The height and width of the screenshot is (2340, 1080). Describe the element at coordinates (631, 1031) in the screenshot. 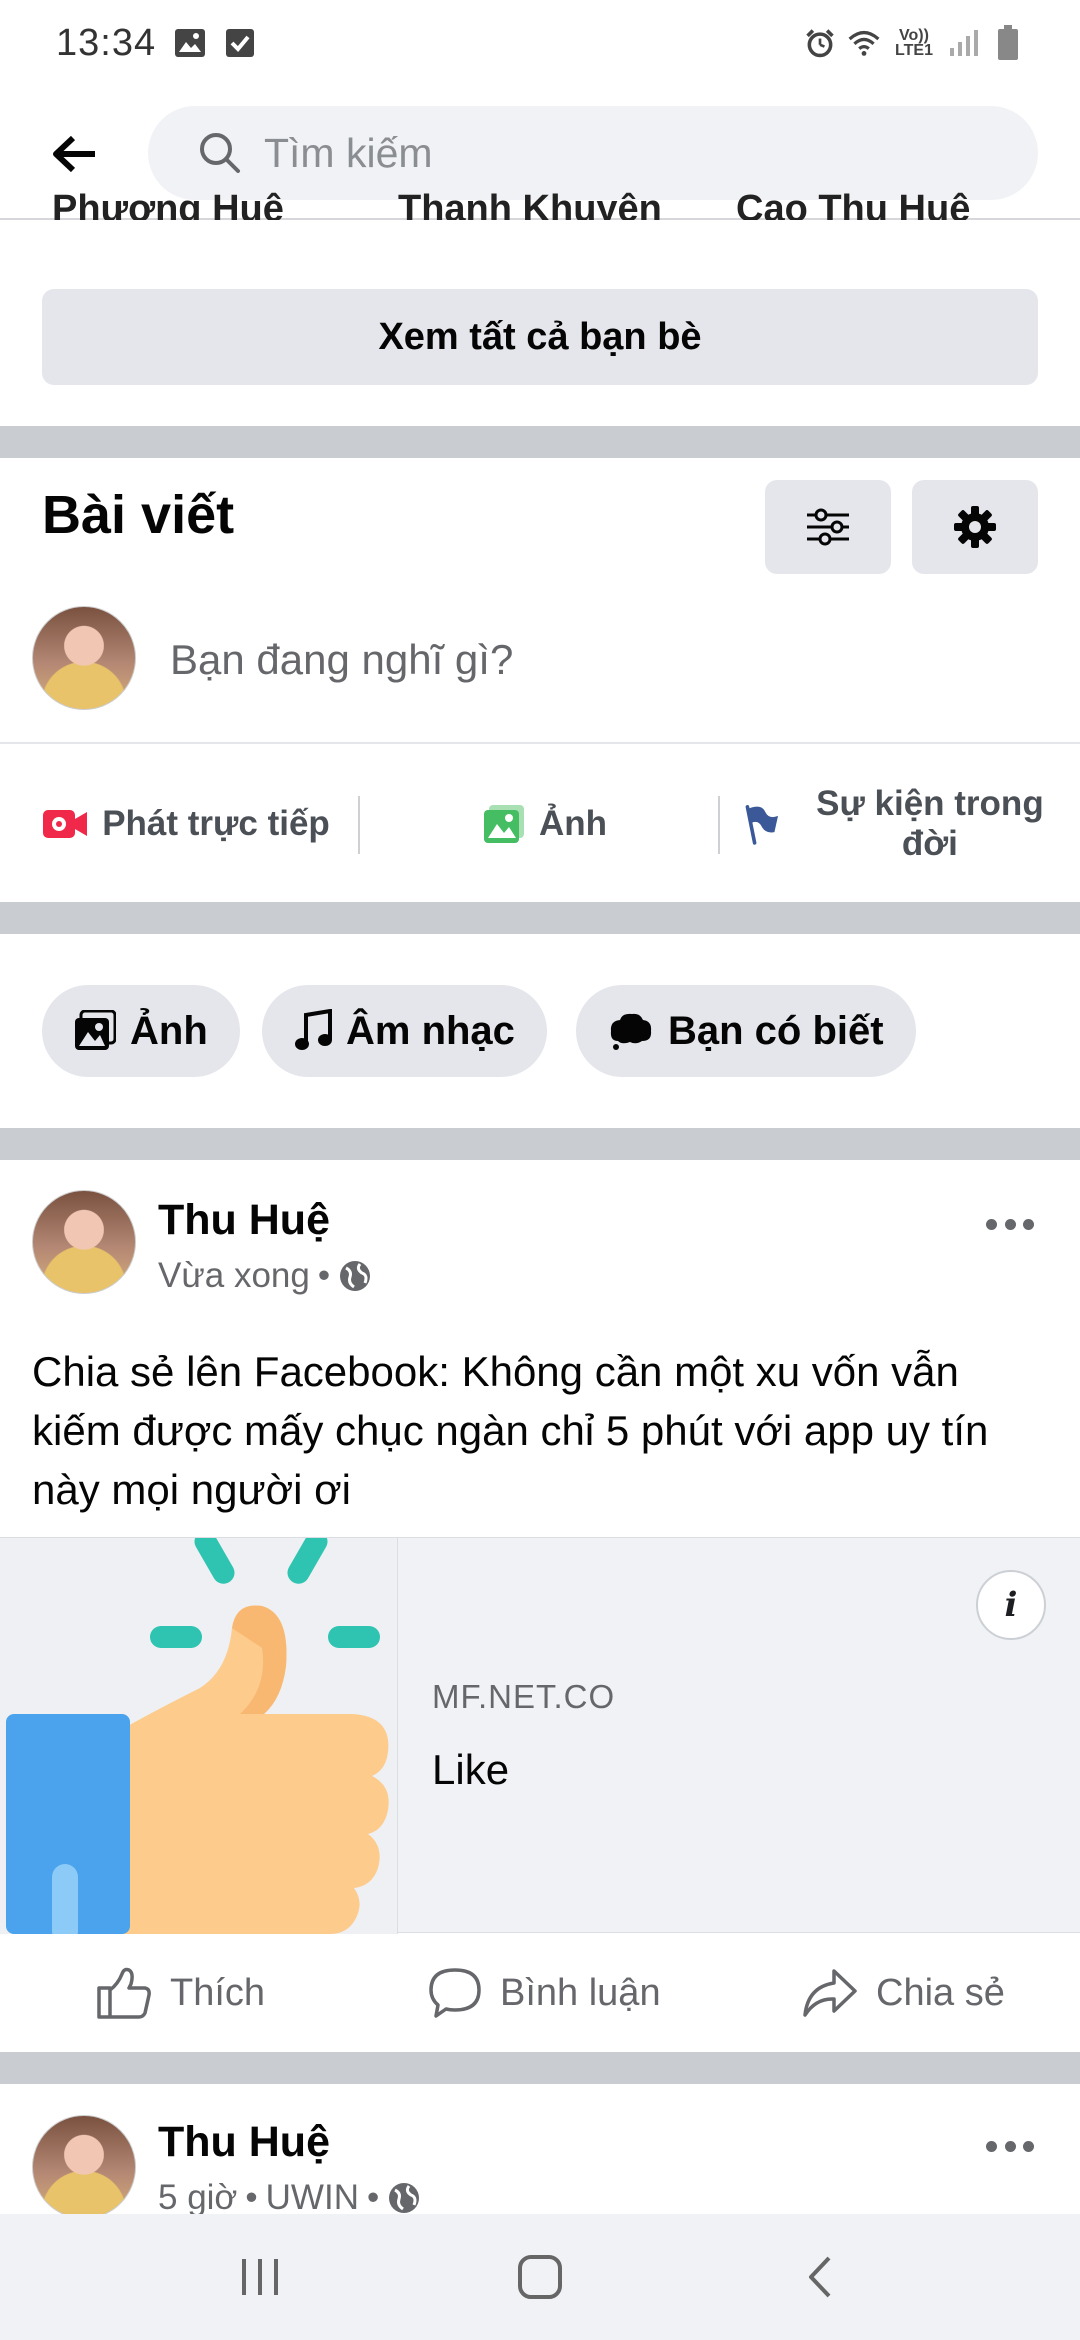

I see `speech-bubble-icon` at that location.